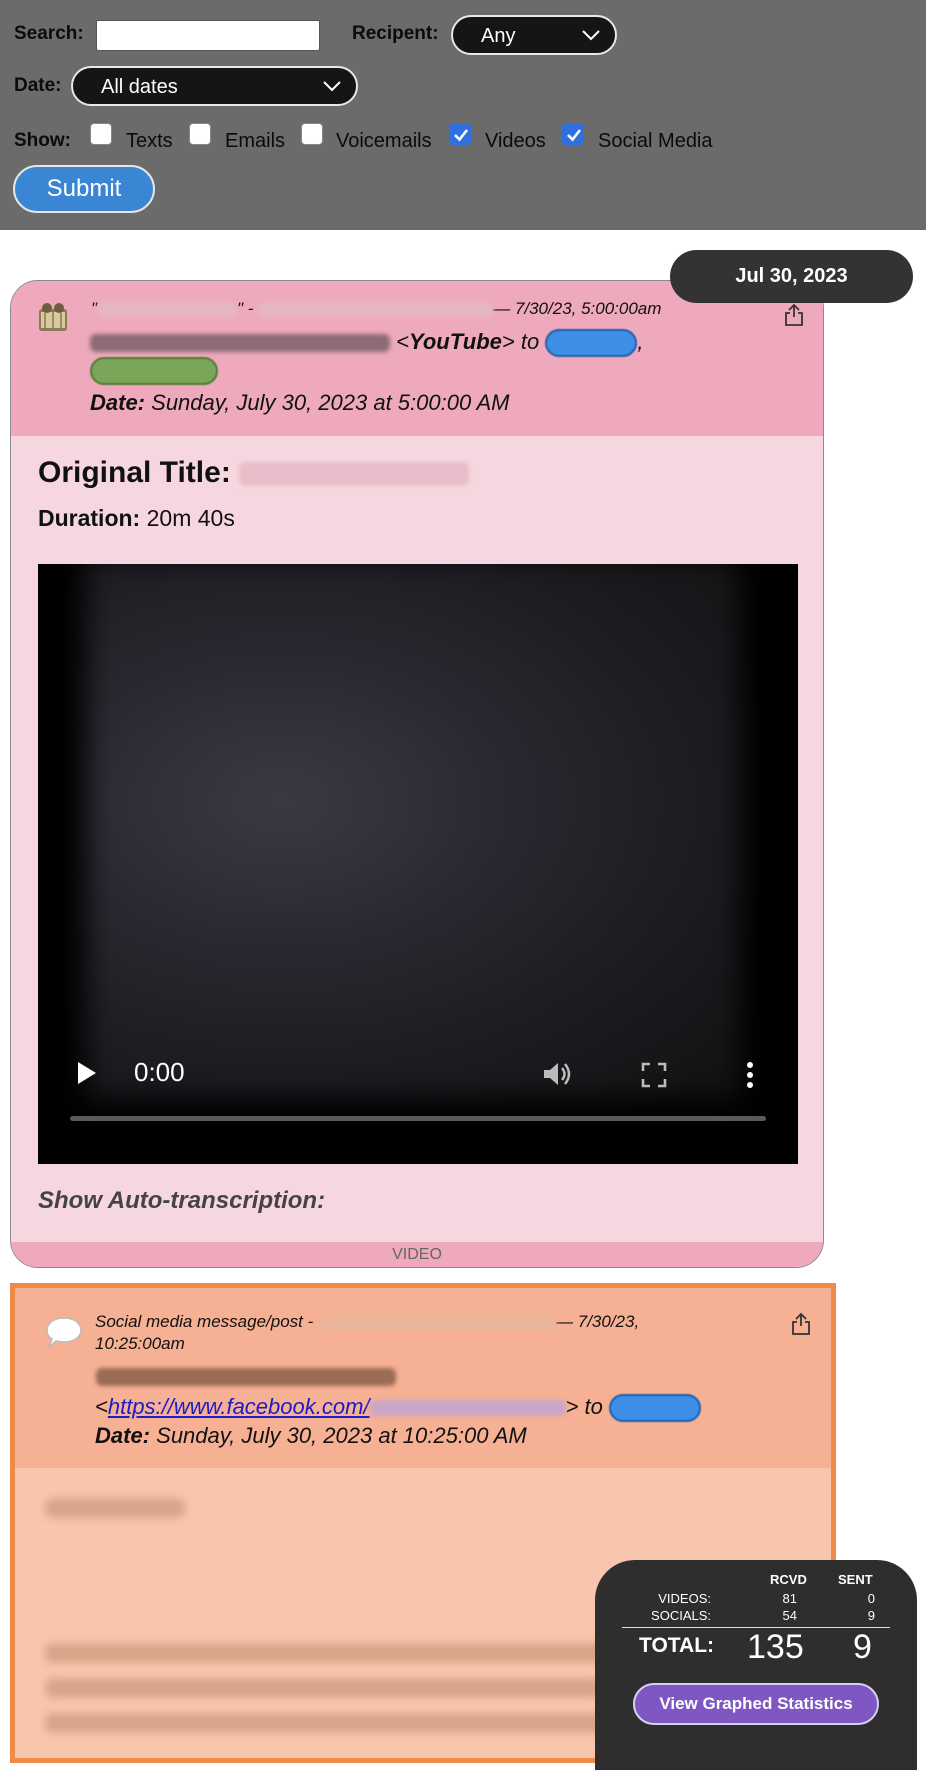 This screenshot has height=1770, width=926. What do you see at coordinates (53, 317) in the screenshot?
I see `film-reel-icon` at bounding box center [53, 317].